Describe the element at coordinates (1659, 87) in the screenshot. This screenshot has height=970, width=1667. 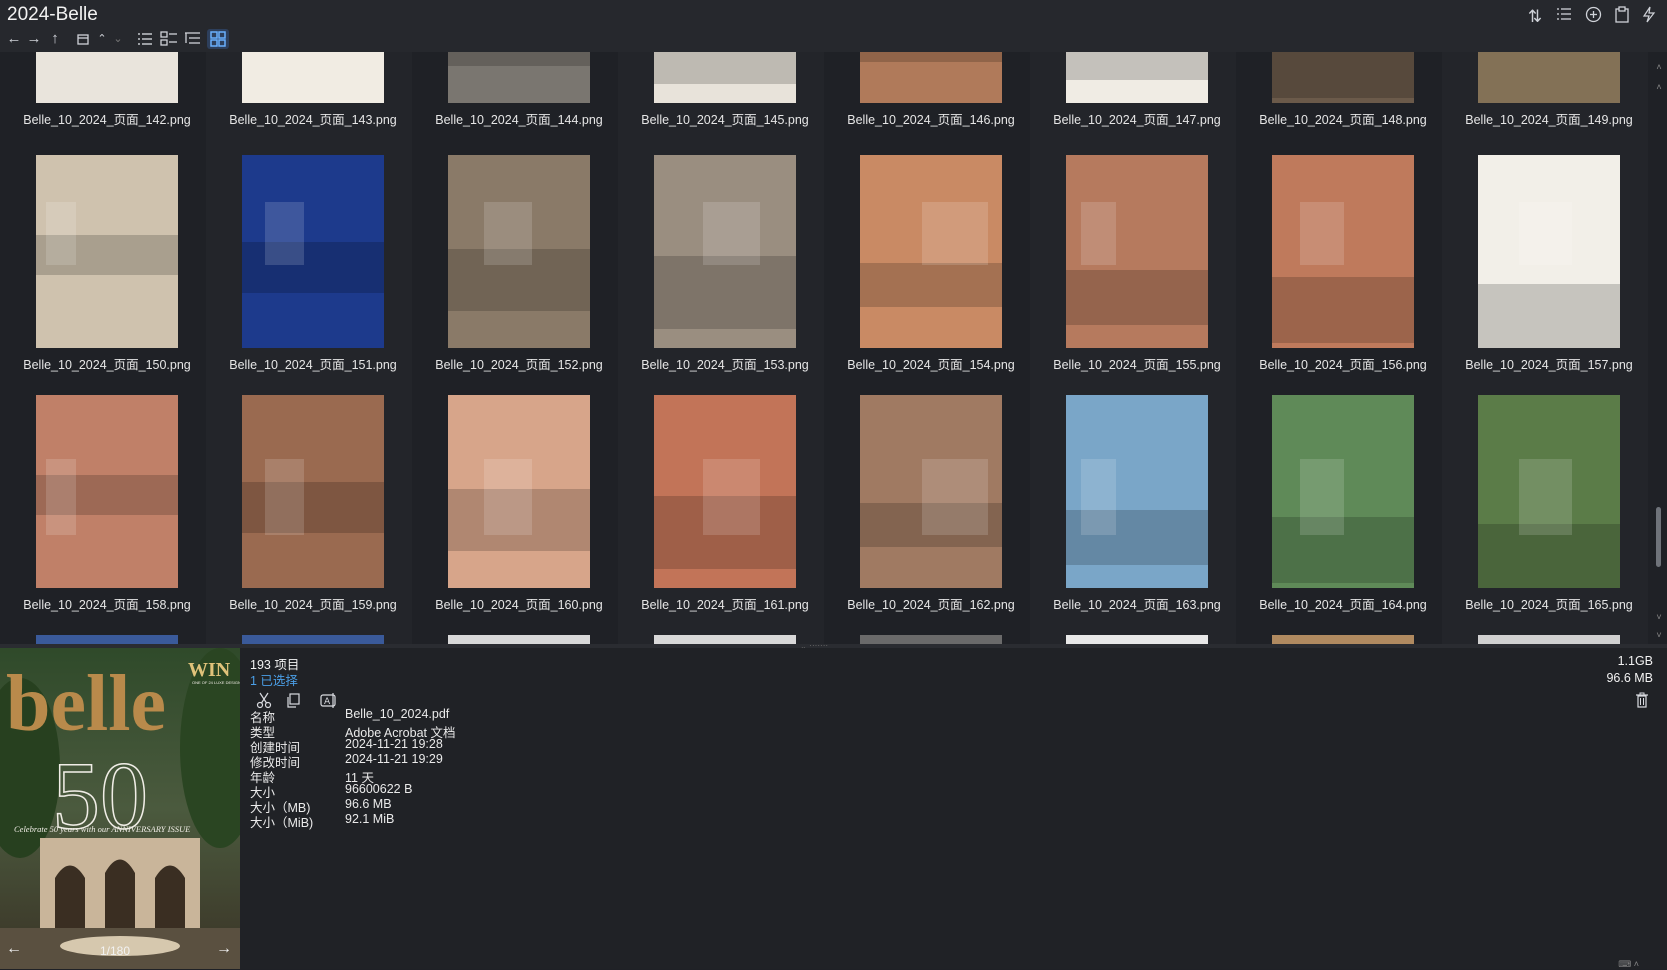
I see `scroll-up-fast-icon: ˄` at that location.